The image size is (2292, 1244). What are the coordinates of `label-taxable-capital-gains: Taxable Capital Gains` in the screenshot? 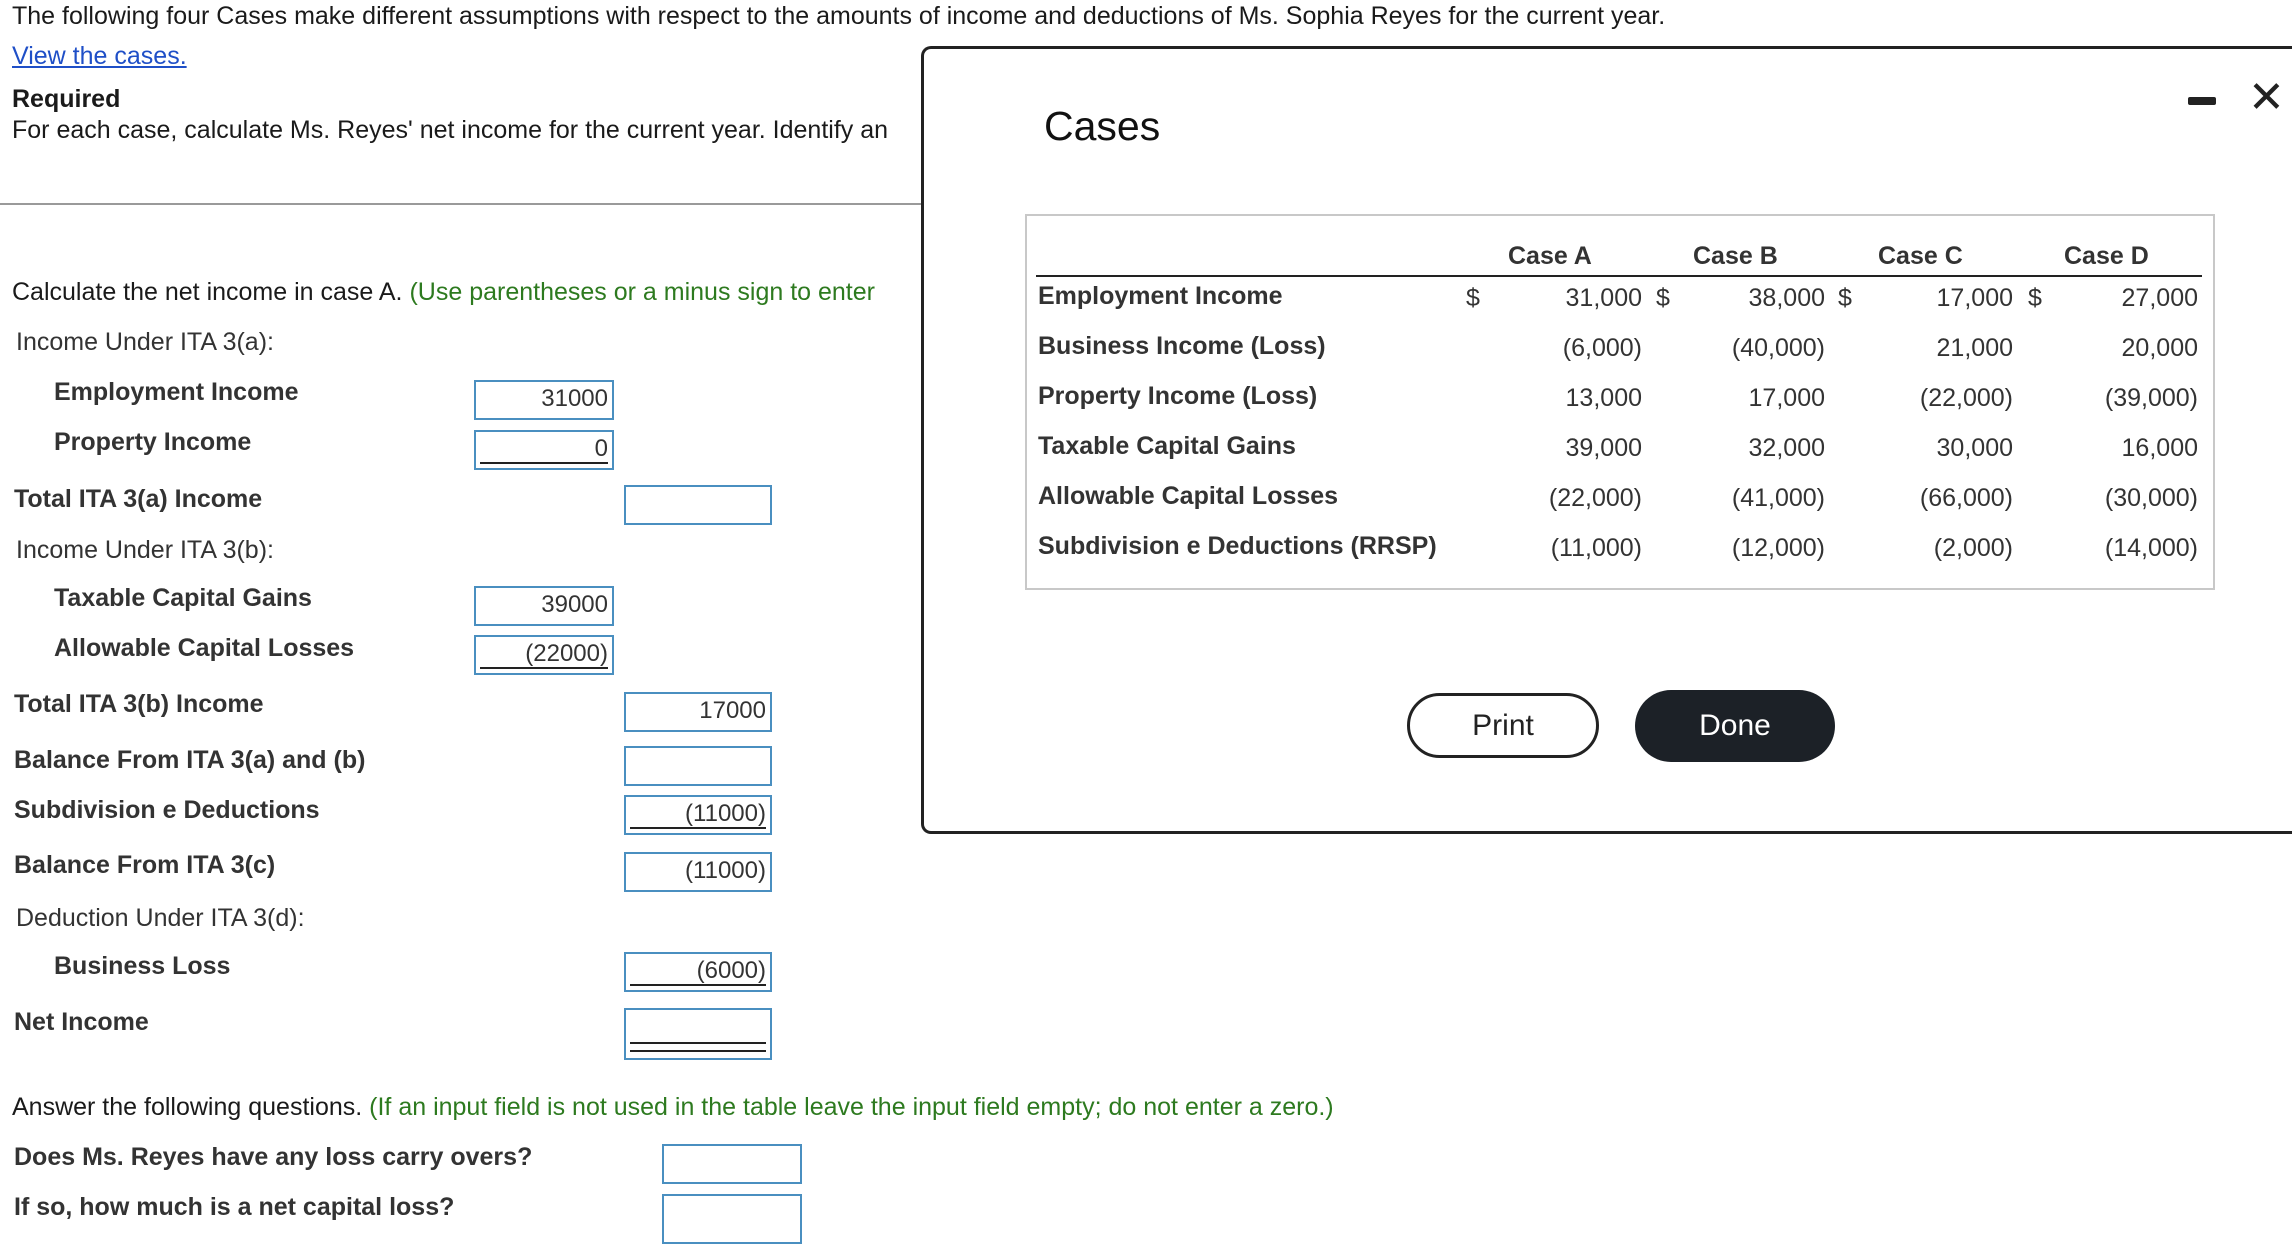 It's located at (183, 598).